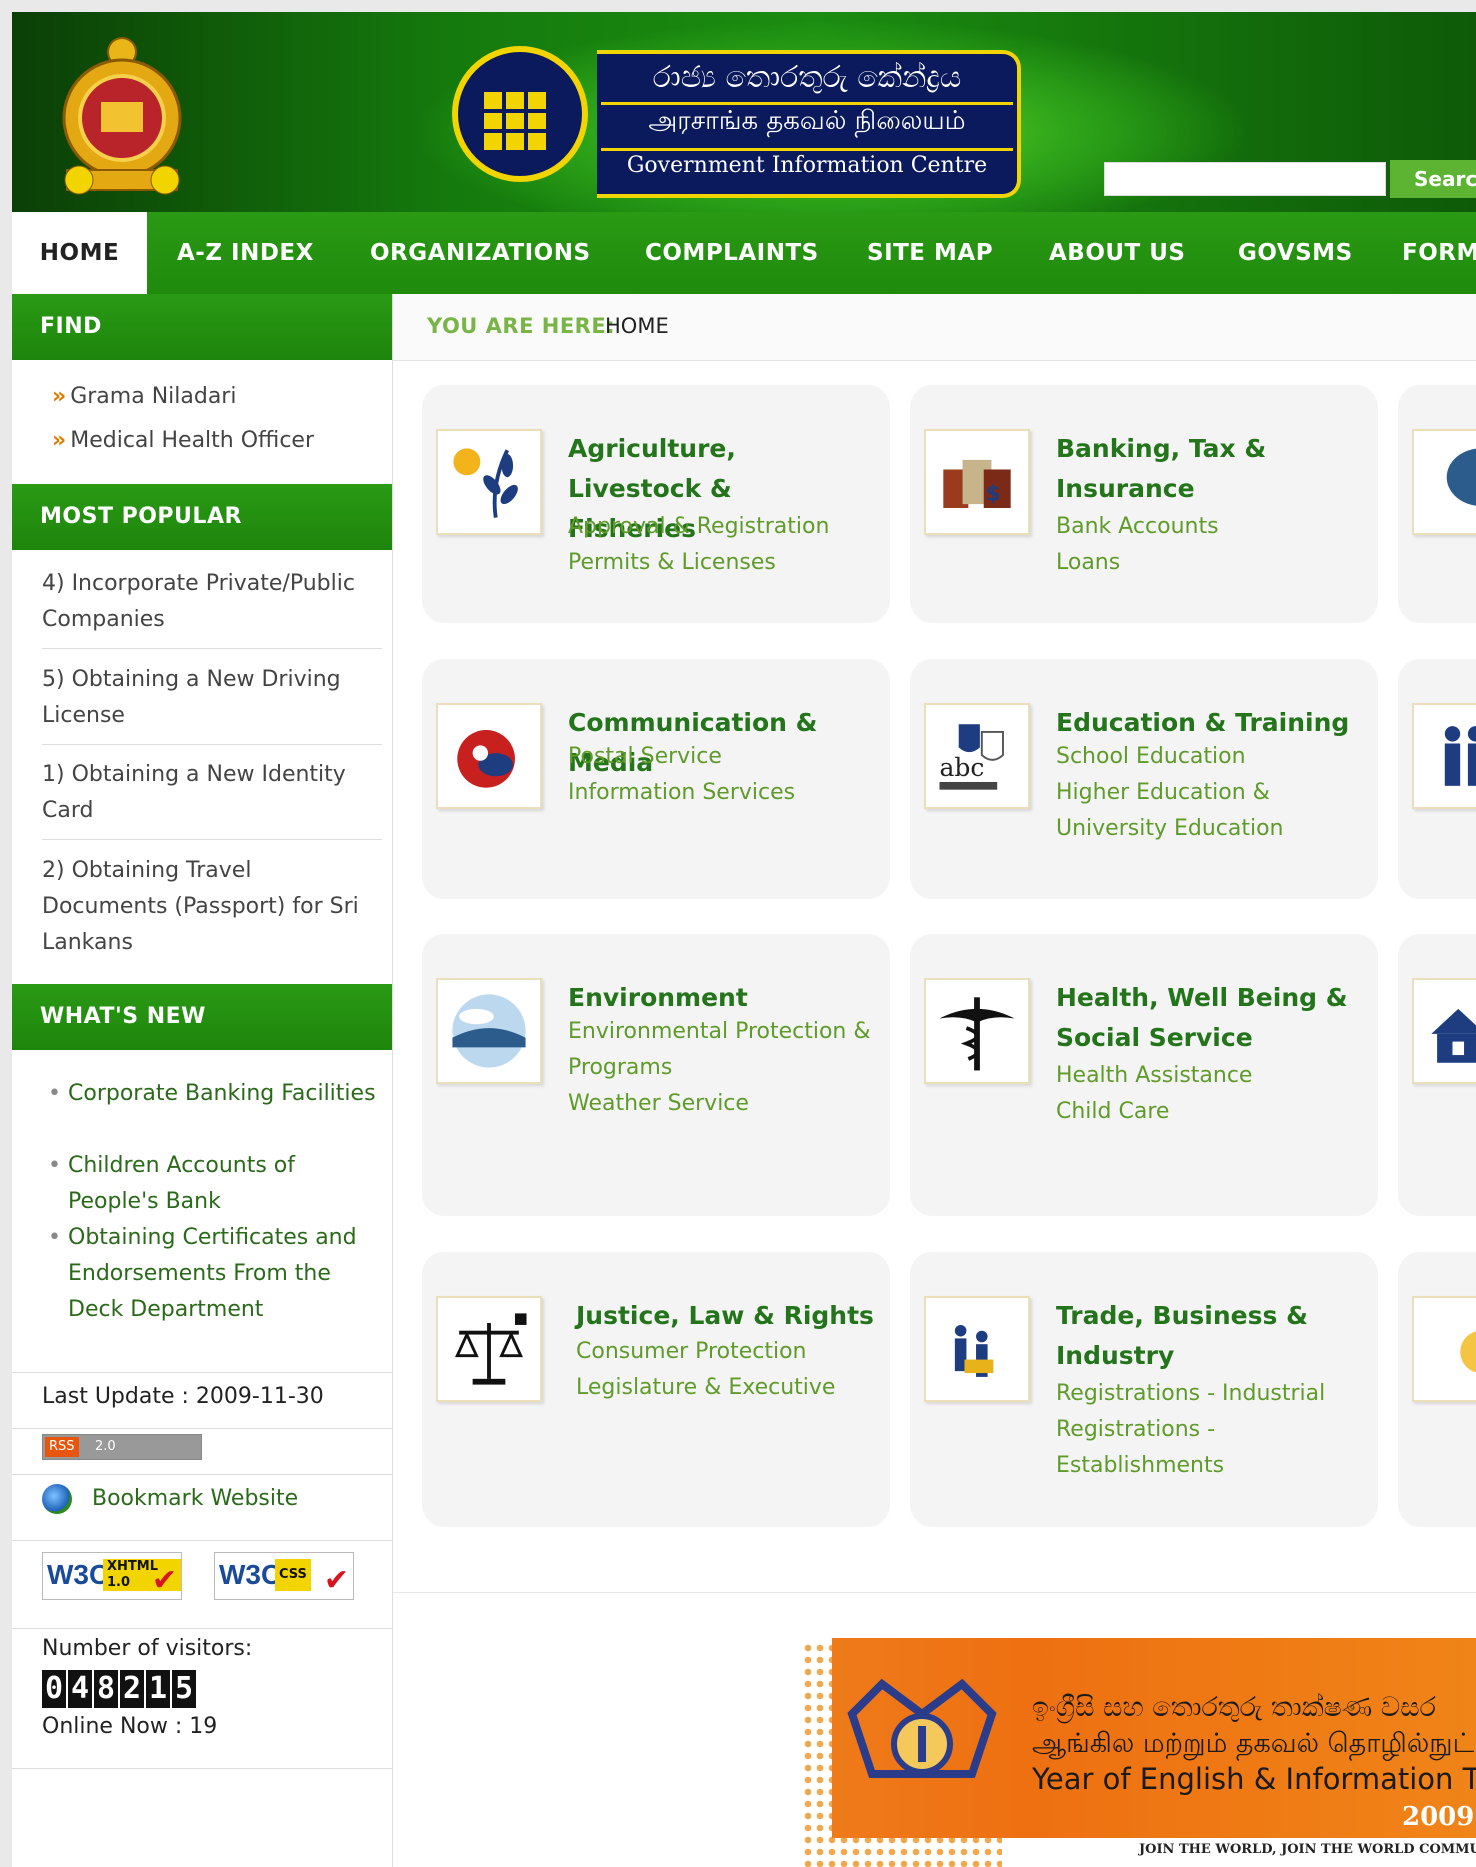 The image size is (1476, 1867). What do you see at coordinates (961, 767) in the screenshot?
I see `svg-text: abc` at bounding box center [961, 767].